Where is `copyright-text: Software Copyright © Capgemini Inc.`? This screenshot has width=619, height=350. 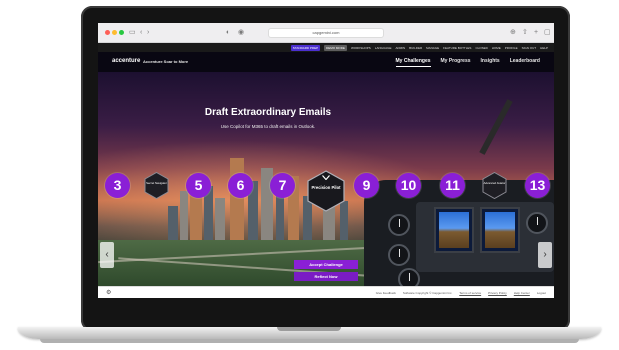
copyright-text: Software Copyright © Capgemini Inc. is located at coordinates (427, 292).